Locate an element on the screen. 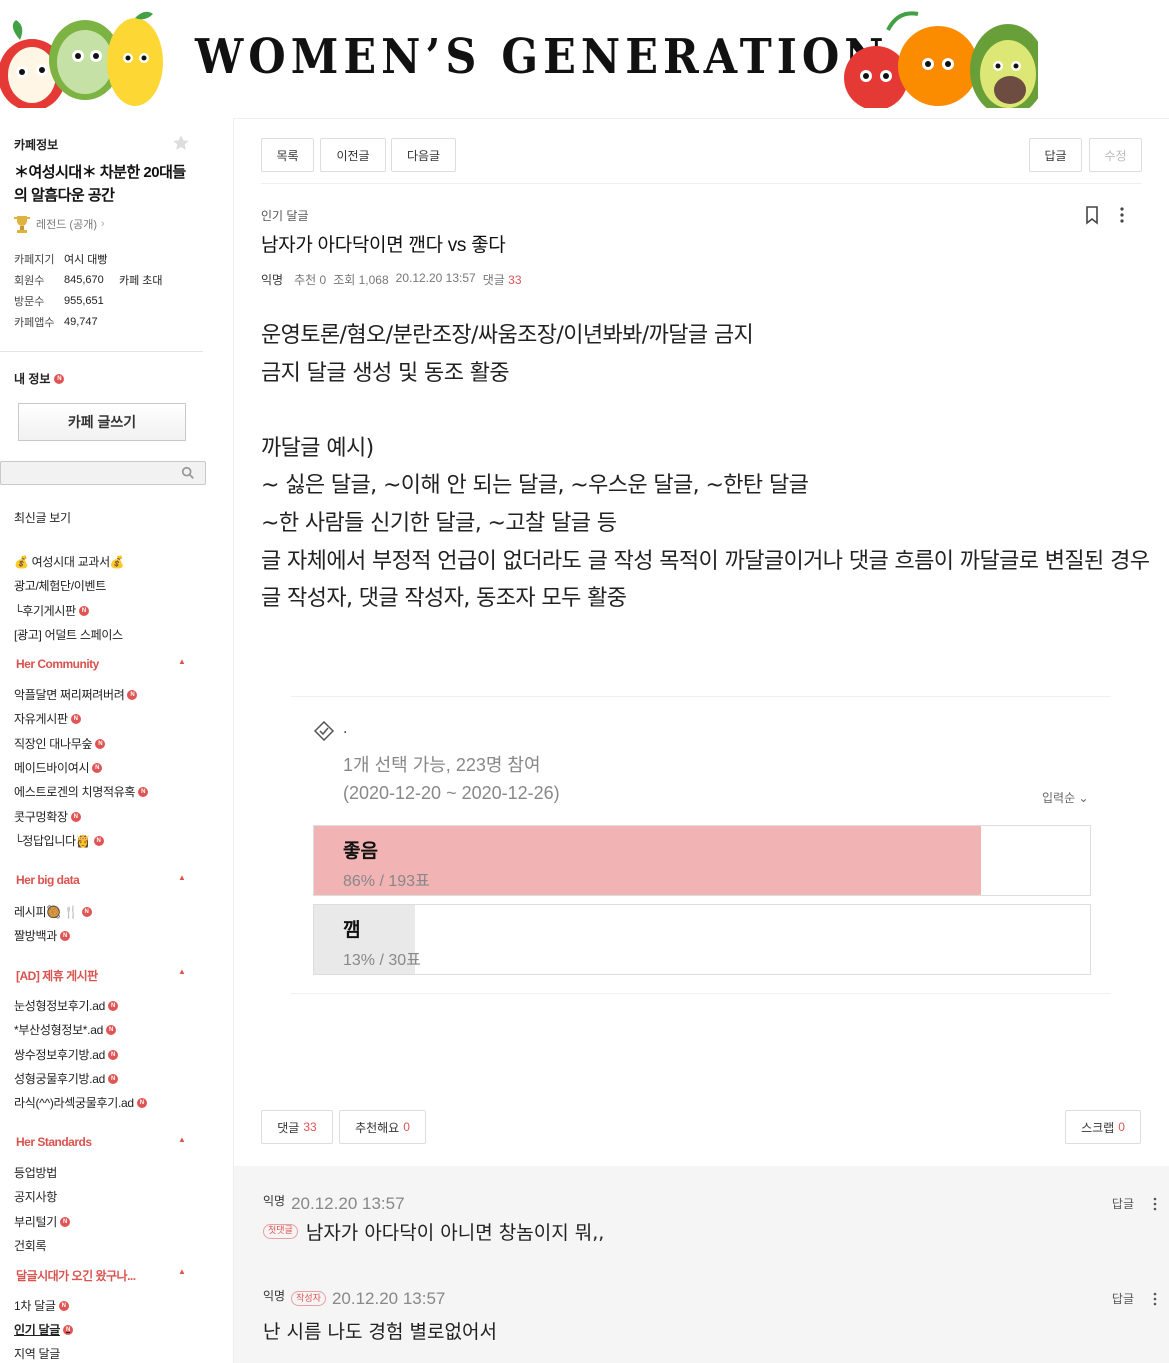 The height and width of the screenshot is (1363, 1169). sidebar-item-label: 자유게시판 is located at coordinates (41, 719).